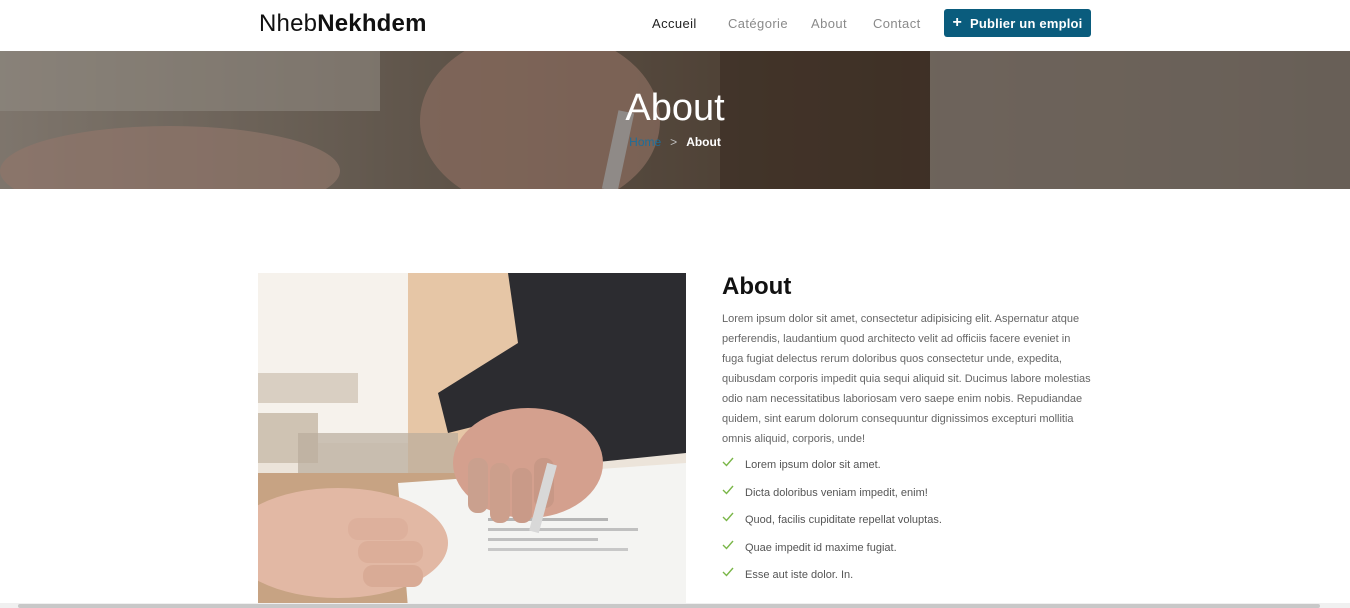 Image resolution: width=1350 pixels, height=608 pixels. Describe the element at coordinates (907, 581) in the screenshot. I see `checklist-item: Esse aut iste dolor. In.` at that location.